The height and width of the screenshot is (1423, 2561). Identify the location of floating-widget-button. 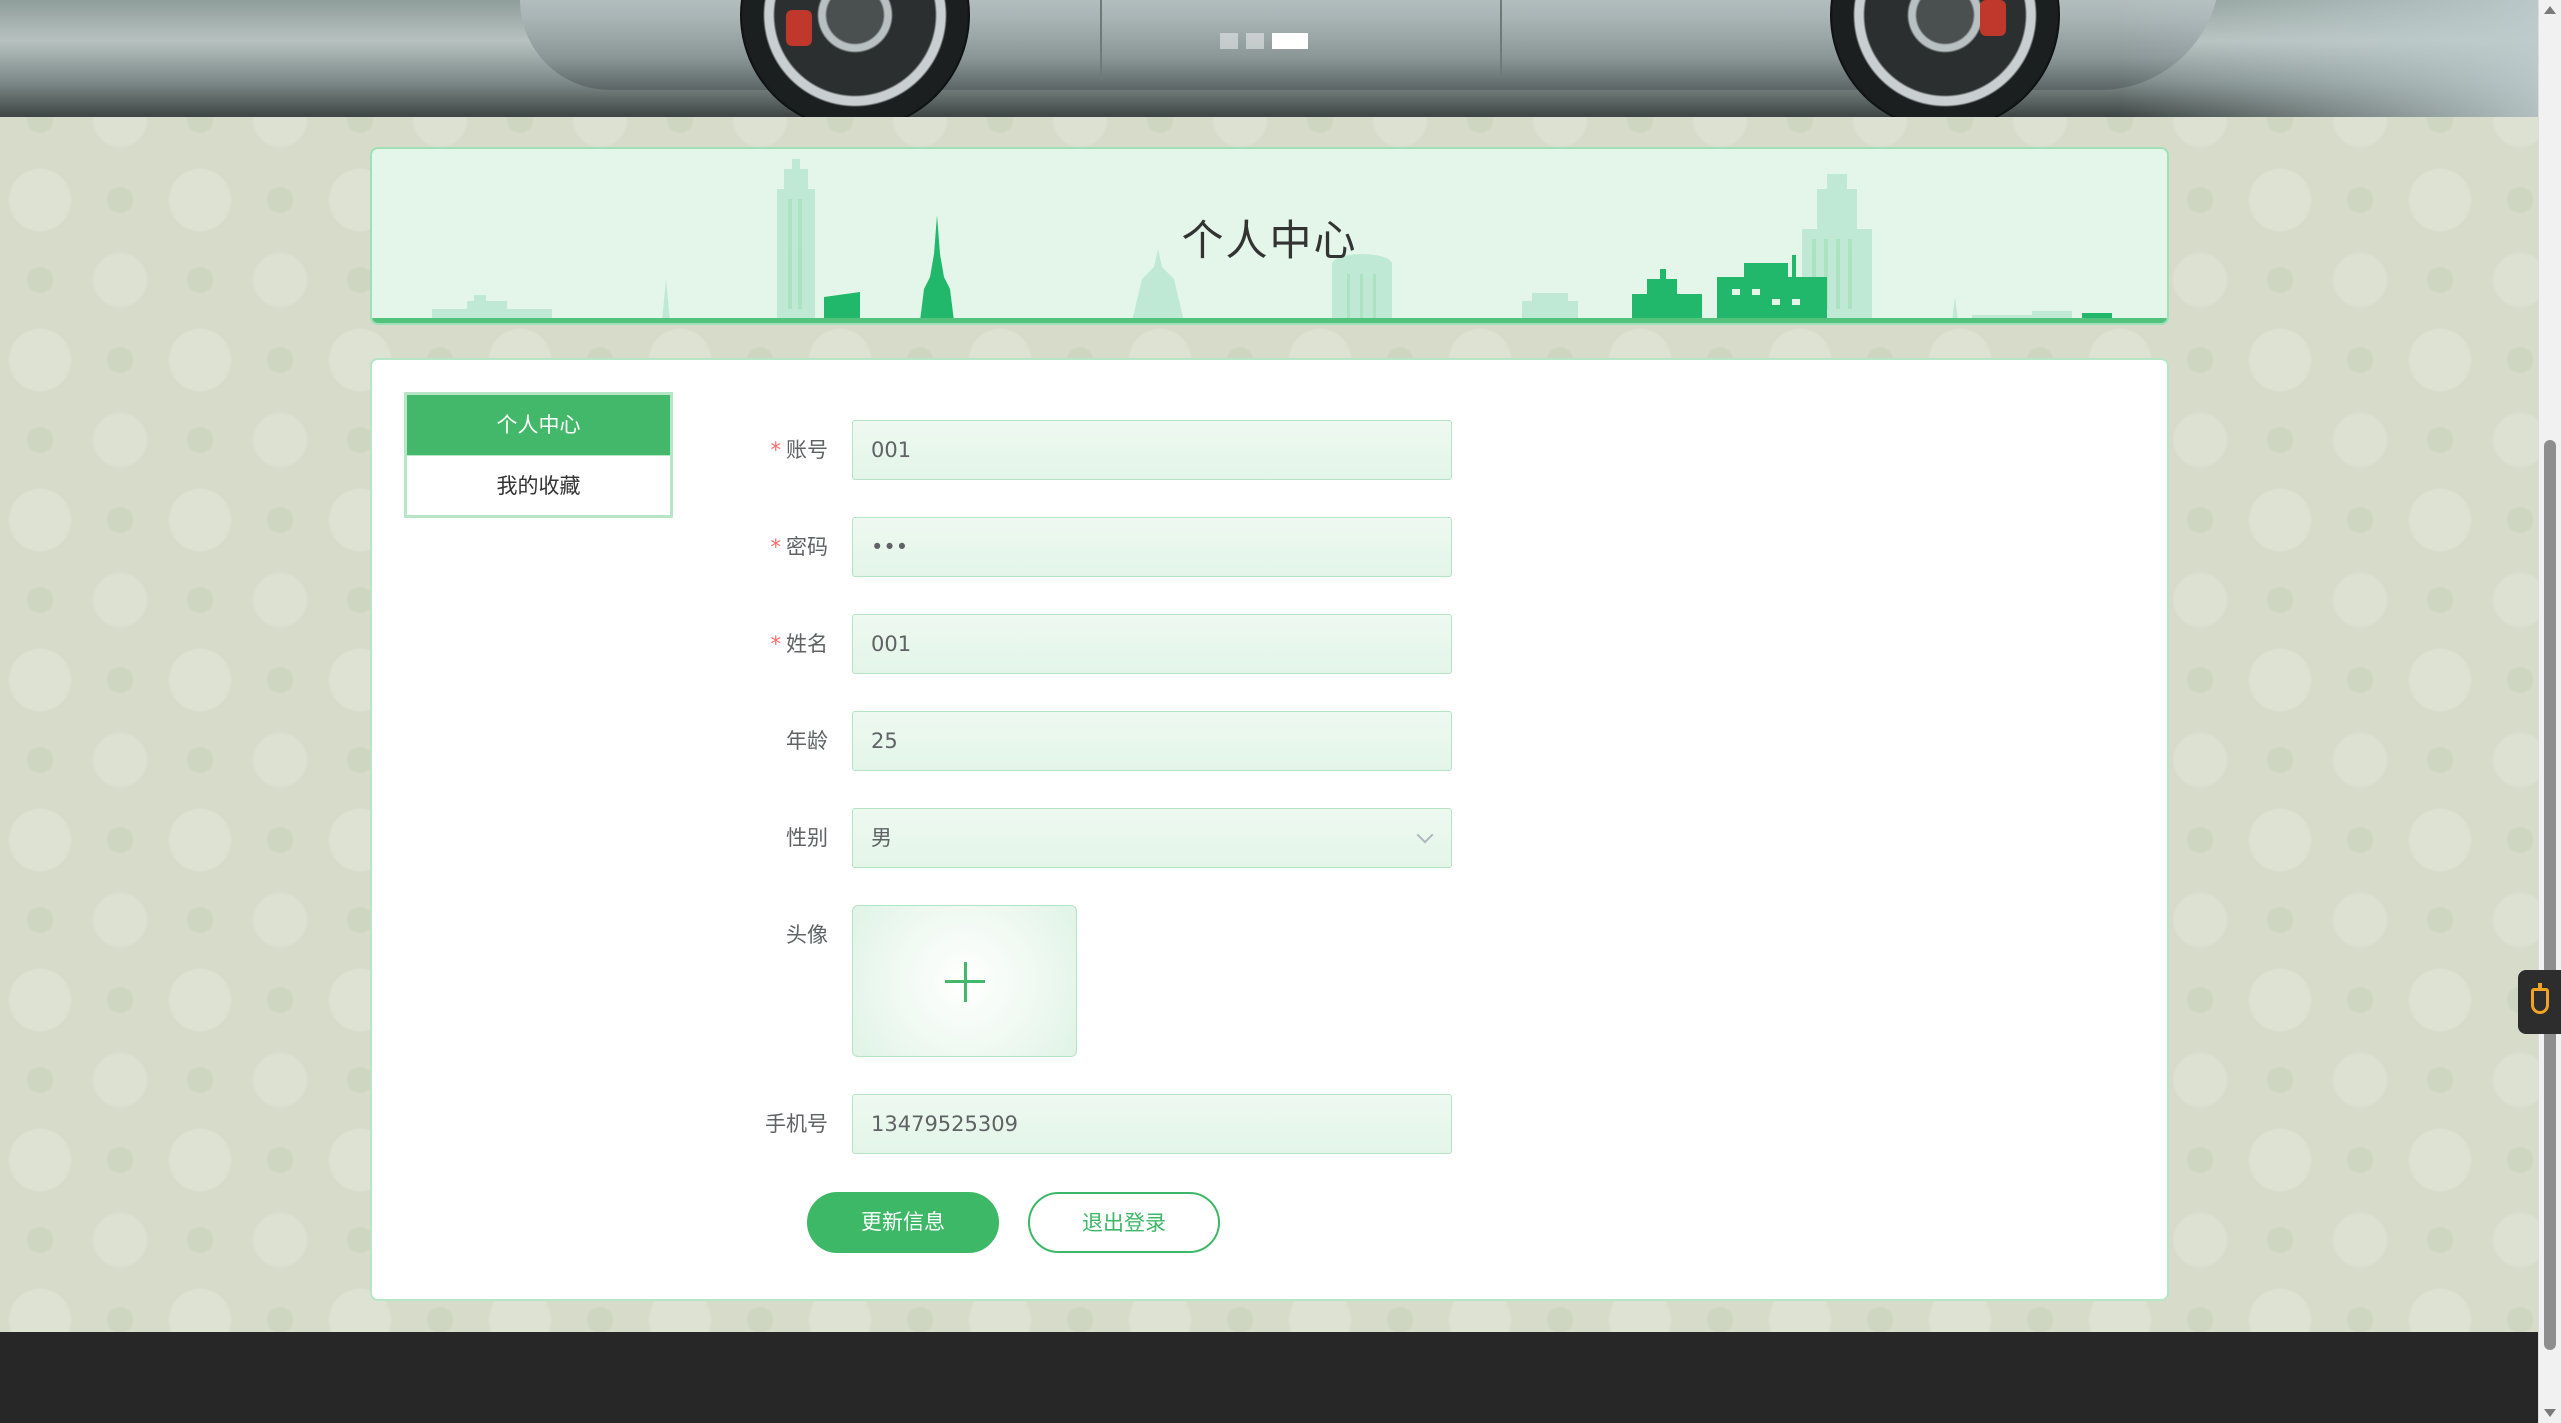
(2539, 1002).